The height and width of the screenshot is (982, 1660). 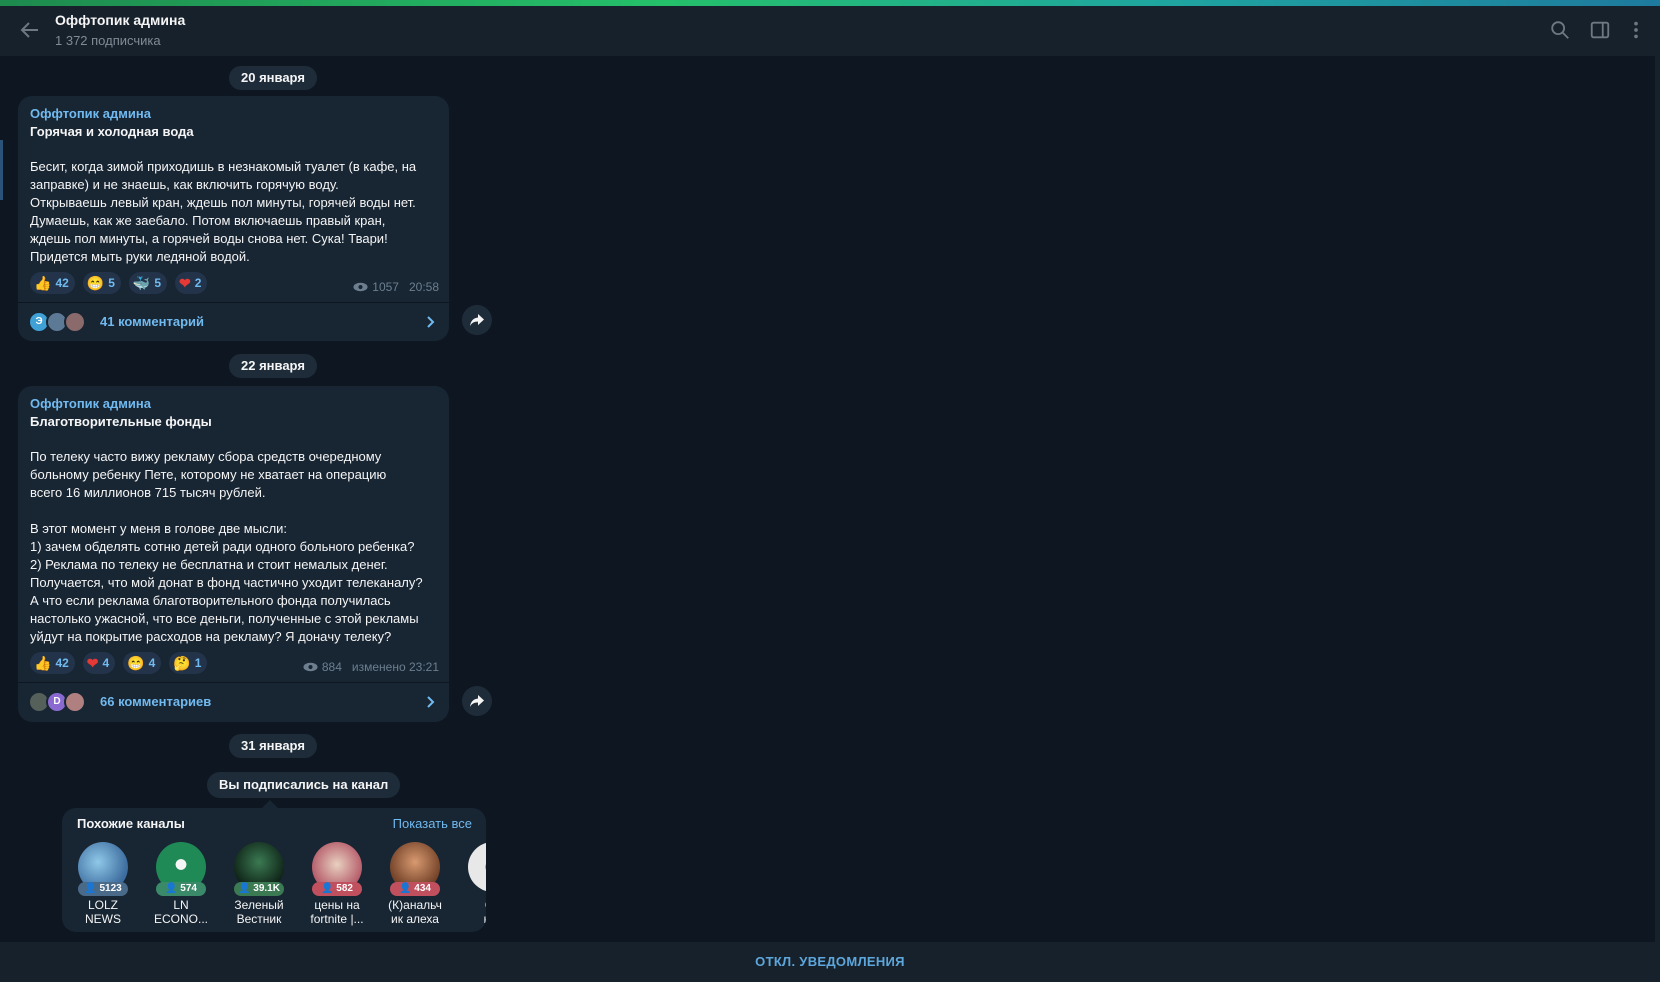 What do you see at coordinates (188, 663) in the screenshot?
I see `reaction-chip: 🤔 1` at bounding box center [188, 663].